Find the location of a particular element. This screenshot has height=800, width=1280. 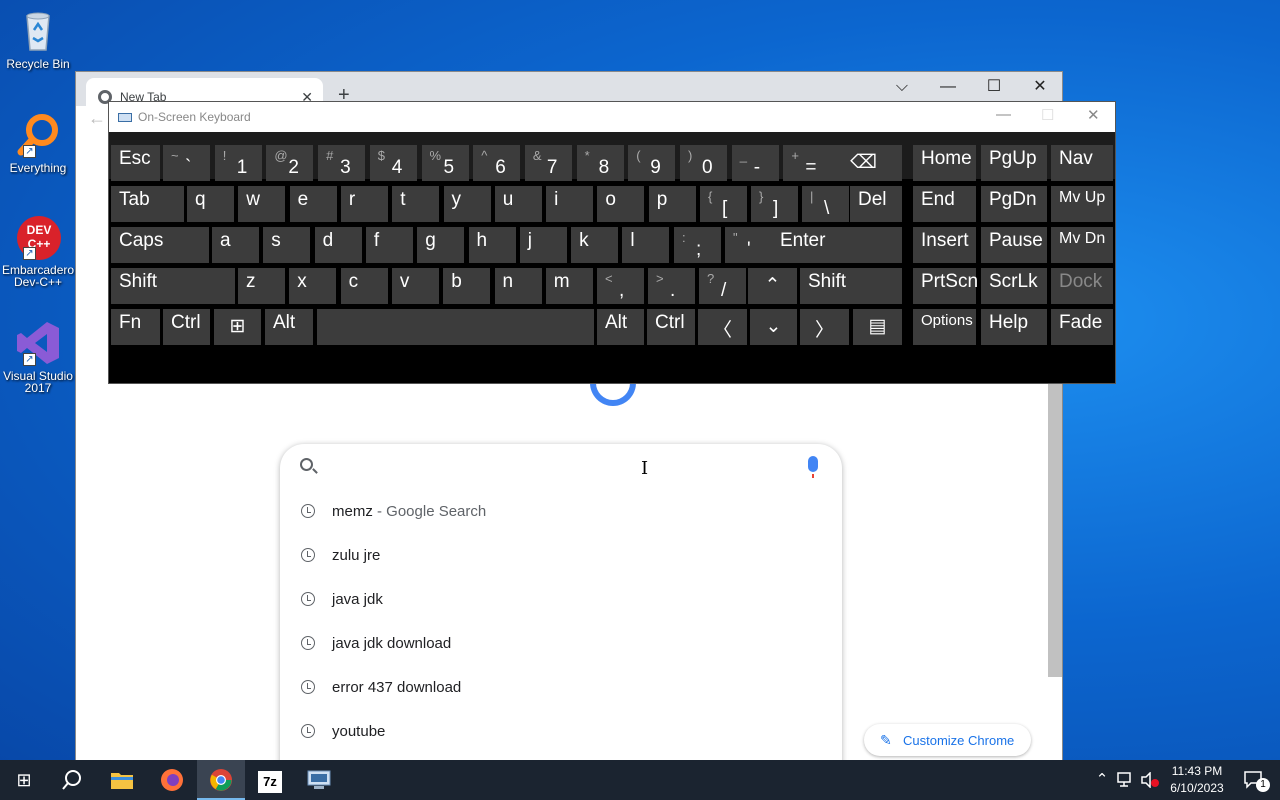

key-home: Home is located at coordinates (944, 163).